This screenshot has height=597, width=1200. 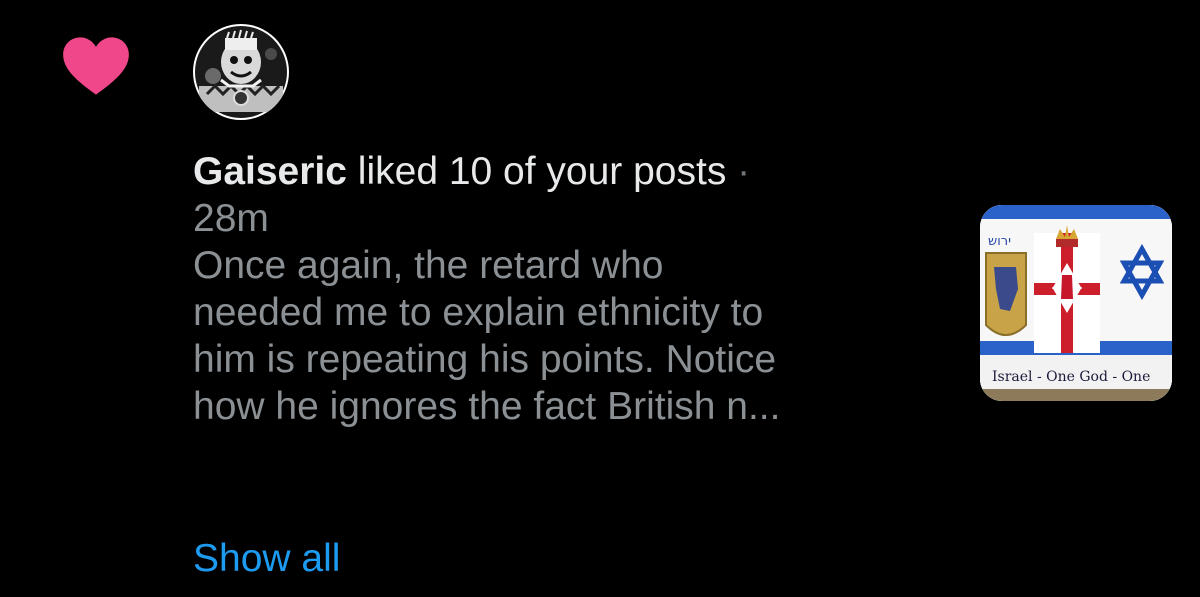 I want to click on avatar, so click(x=241, y=72).